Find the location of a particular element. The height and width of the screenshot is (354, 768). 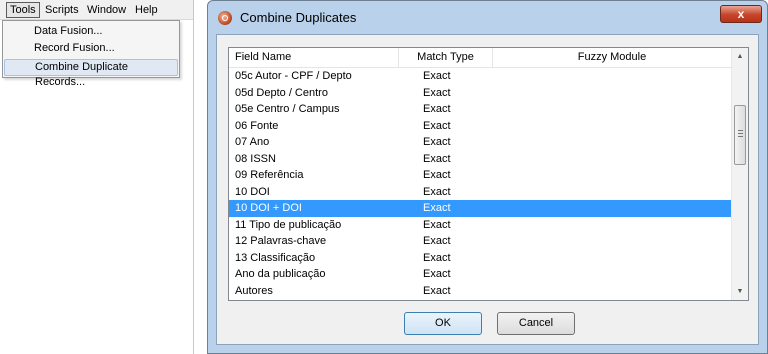

menu-scripts: Scripts is located at coordinates (62, 10).